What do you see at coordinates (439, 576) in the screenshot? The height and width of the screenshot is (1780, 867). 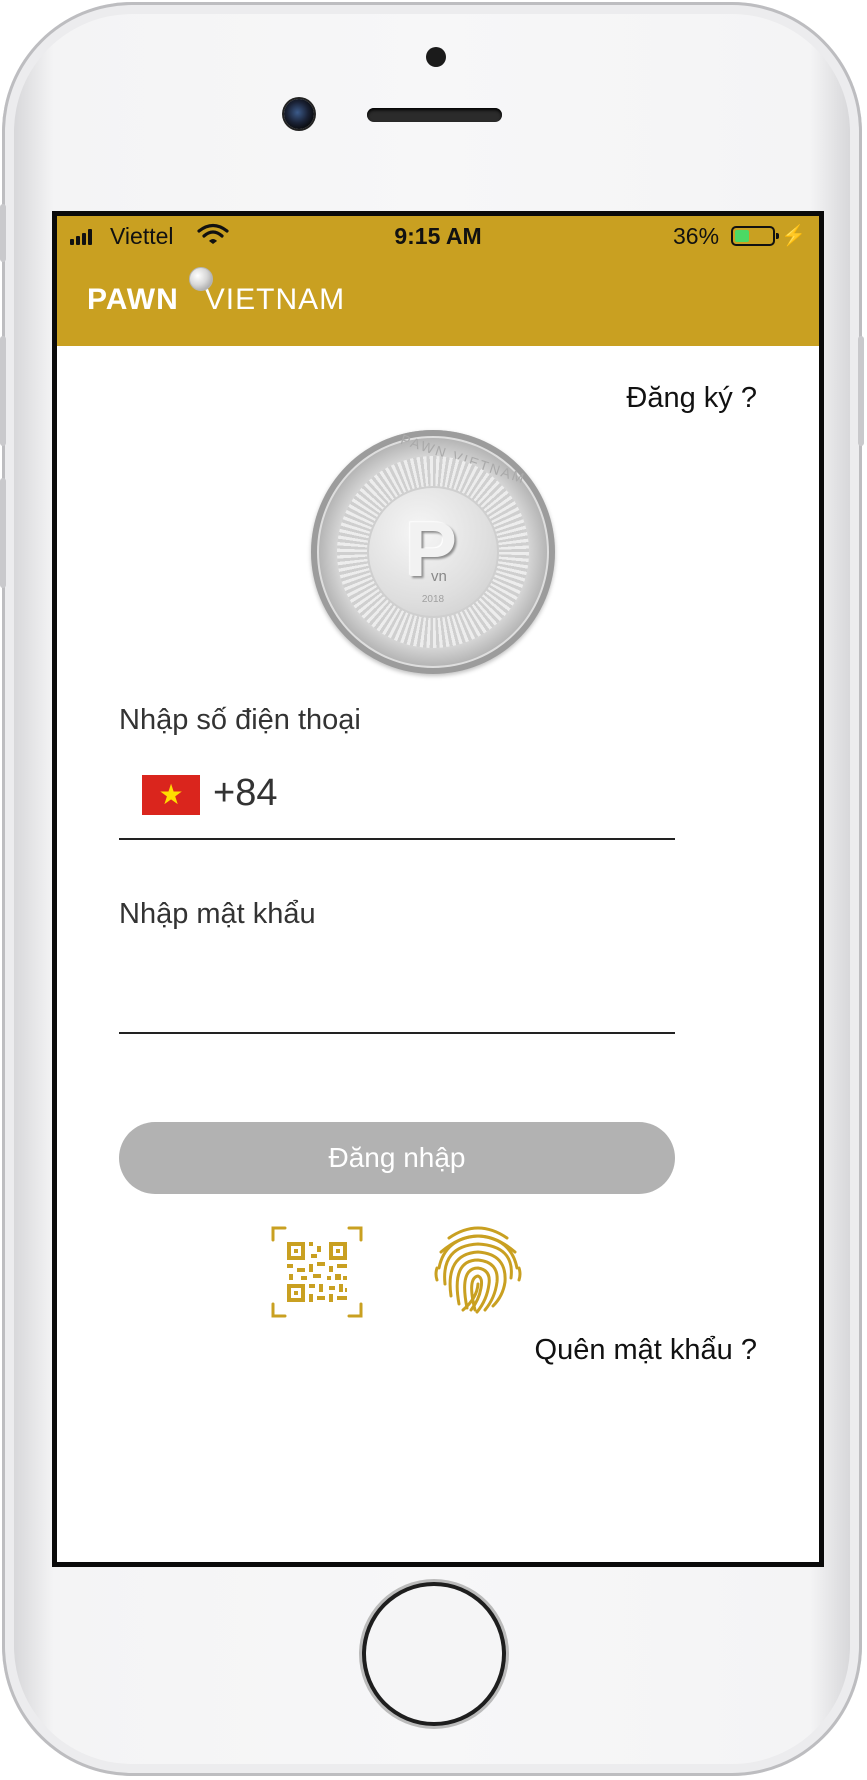 I see `coin-sub: vn` at bounding box center [439, 576].